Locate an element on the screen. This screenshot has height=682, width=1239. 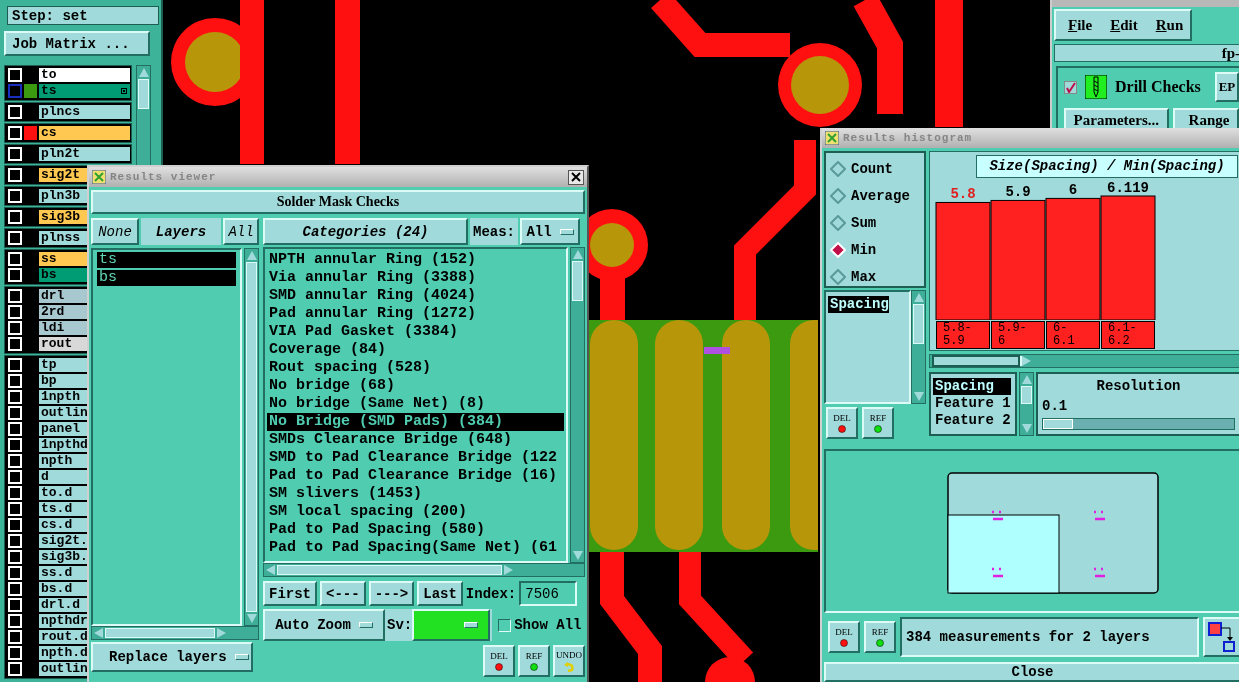
nav-button: <--- is located at coordinates (343, 593).